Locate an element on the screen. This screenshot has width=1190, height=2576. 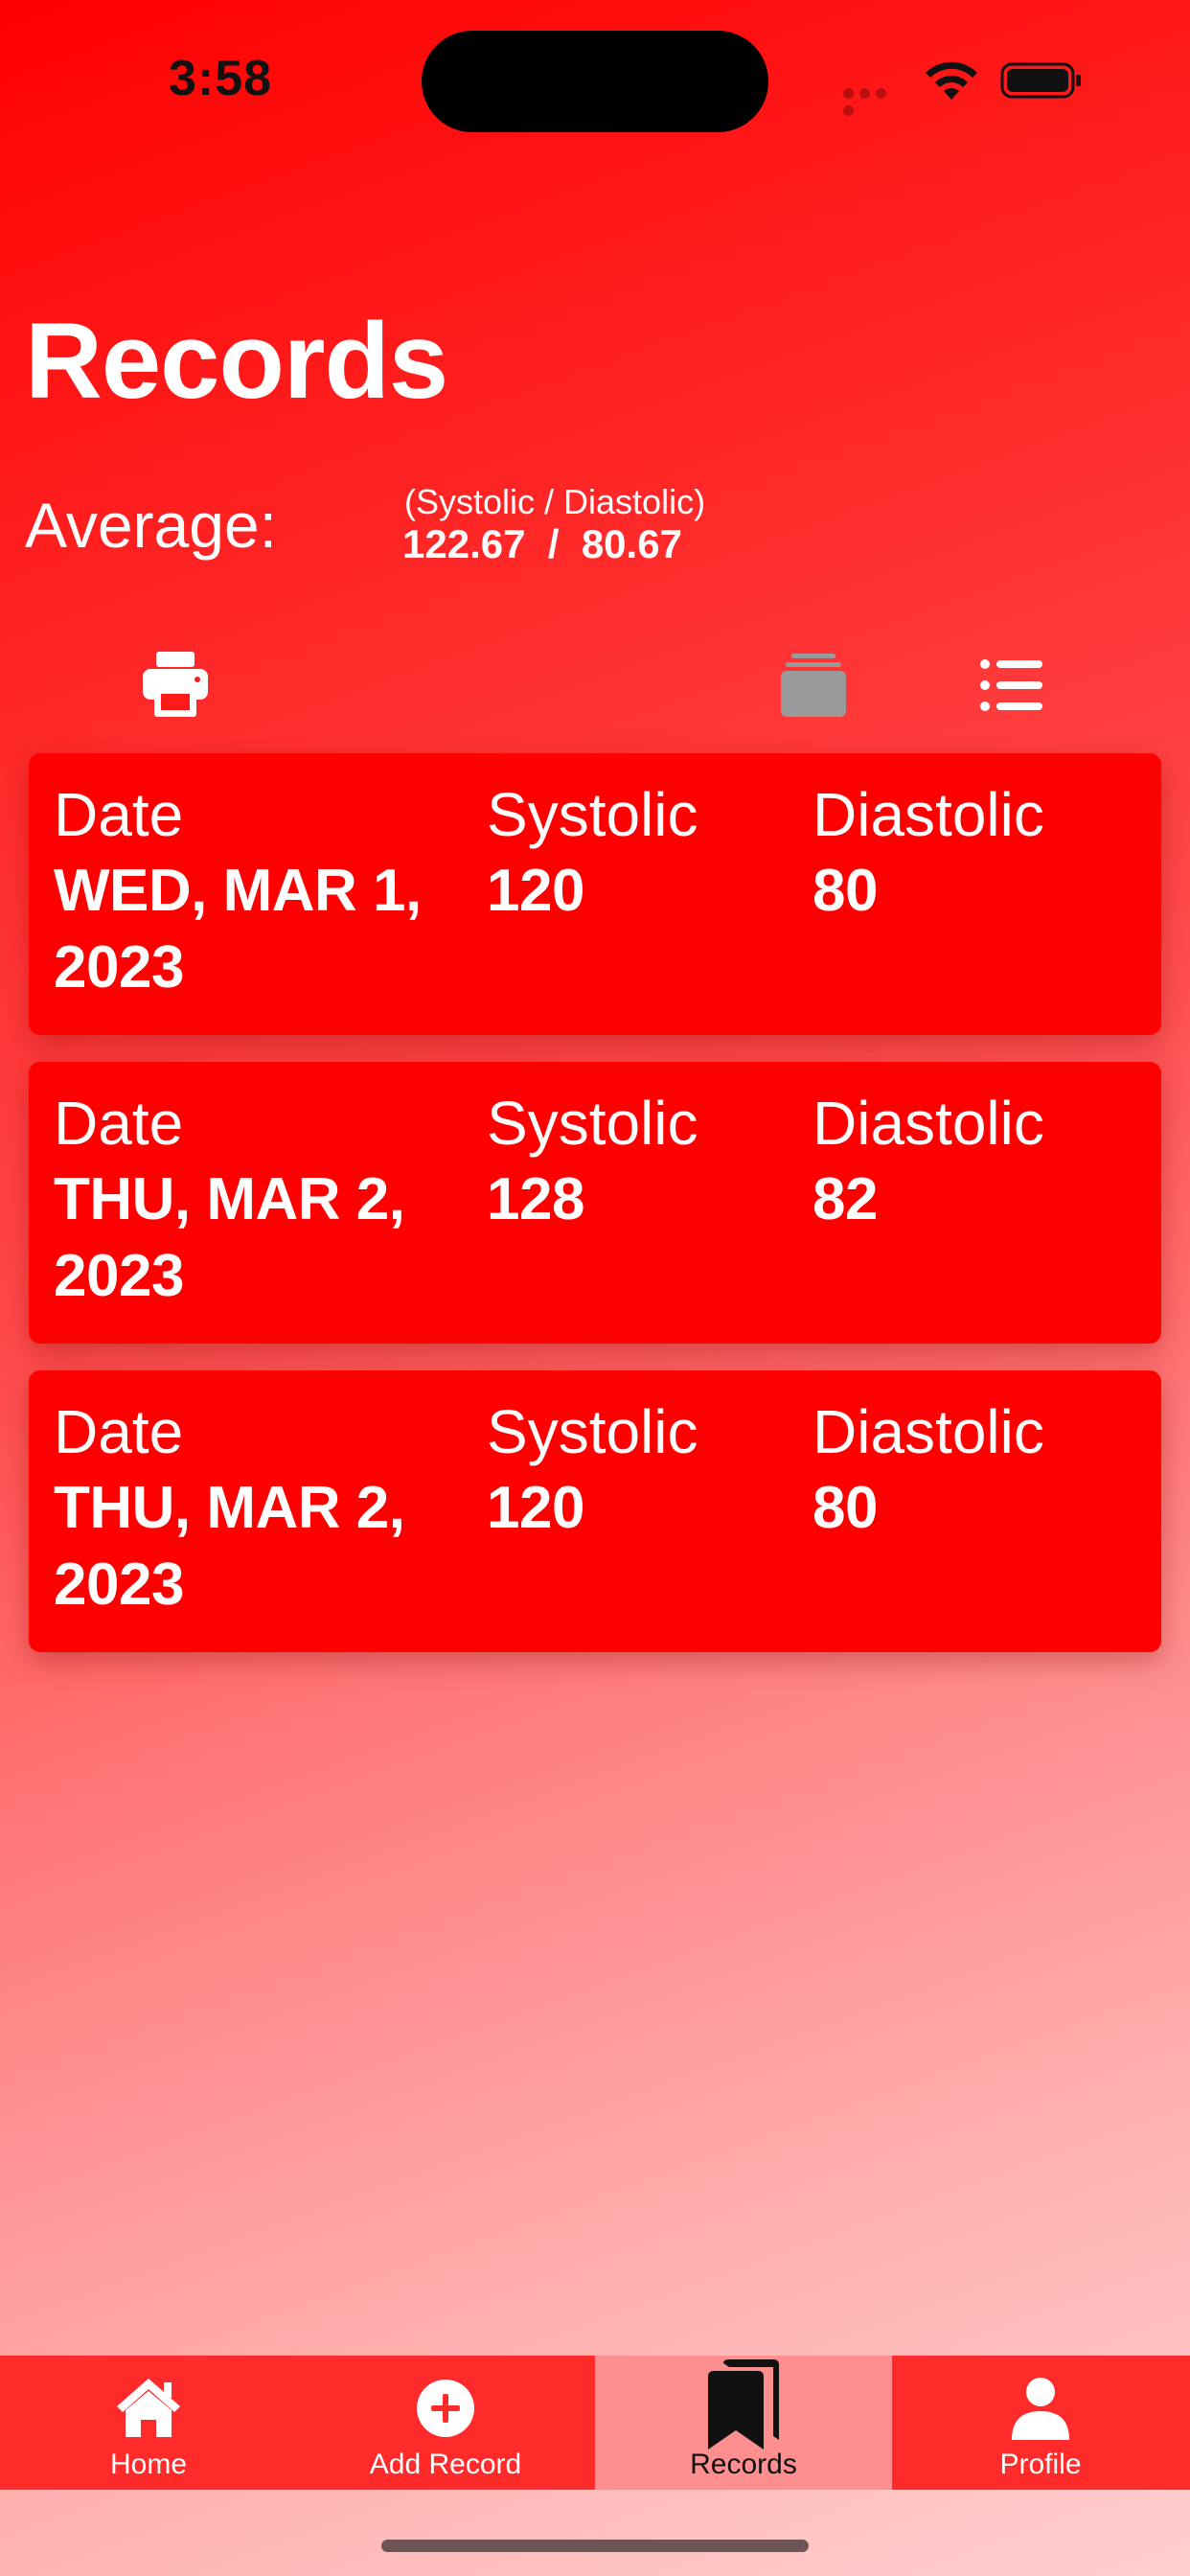
date-value: WED, MAR 1, 2023 is located at coordinates (238, 929).